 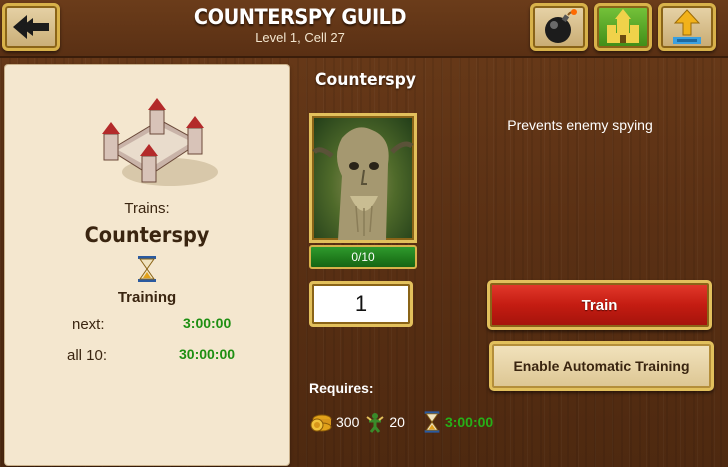 I want to click on top-bar: COUNTERSPY GUILD Level 1, Cell 27, so click(x=364, y=29).